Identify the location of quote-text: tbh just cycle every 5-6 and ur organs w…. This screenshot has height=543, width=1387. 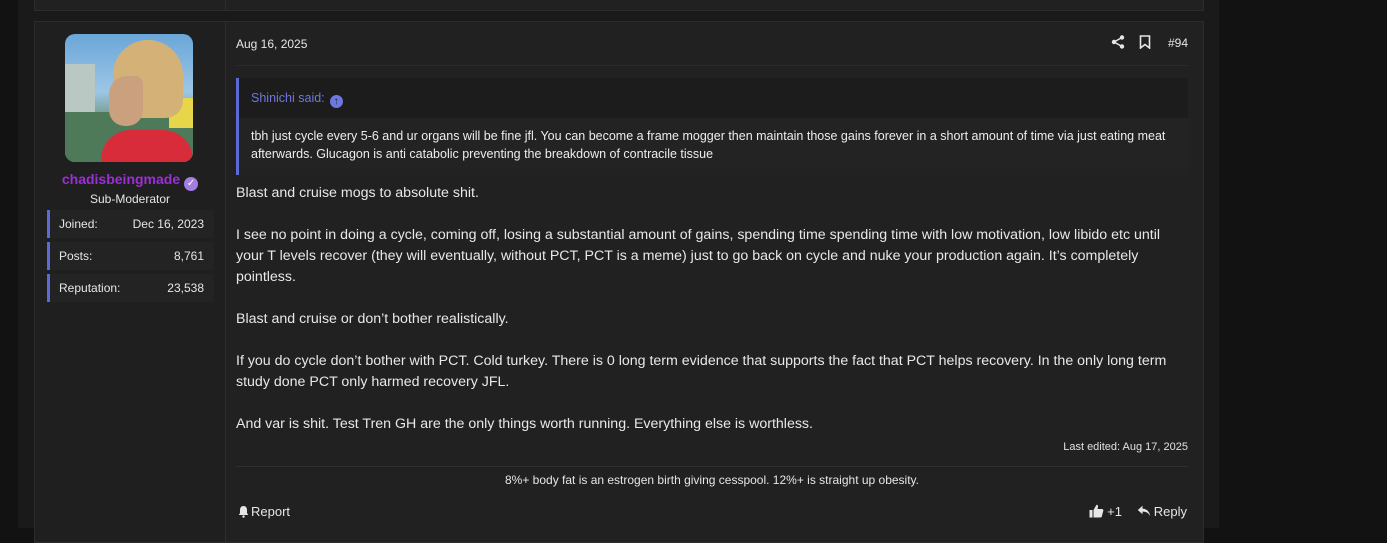
(708, 145).